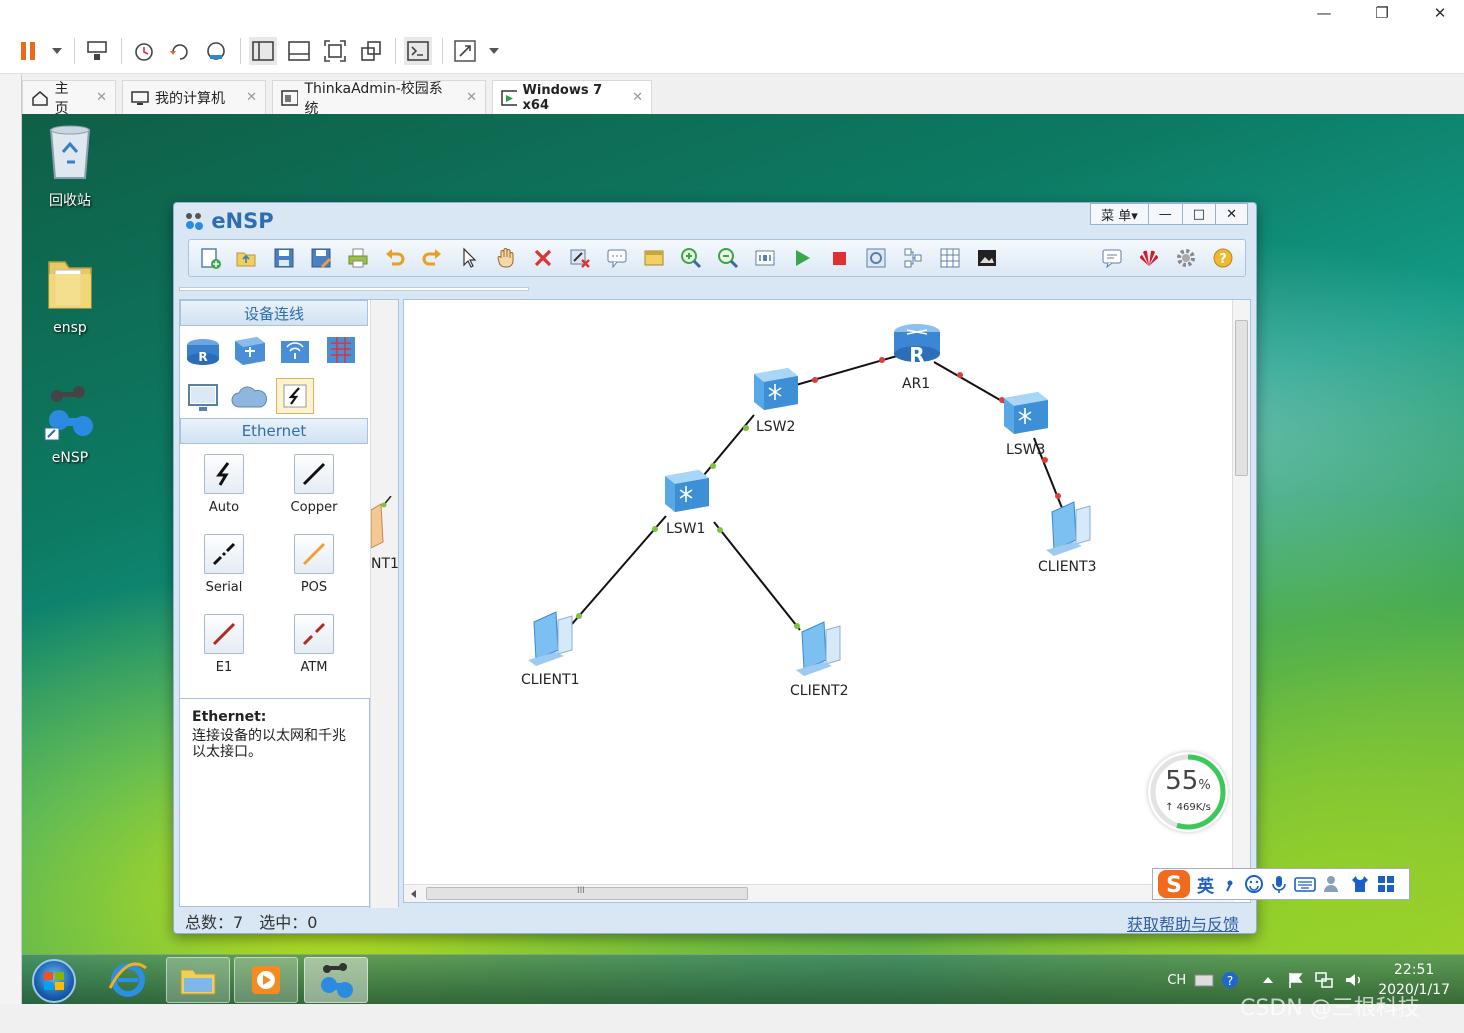 This screenshot has height=1033, width=1464. I want to click on open-topology-icon, so click(247, 258).